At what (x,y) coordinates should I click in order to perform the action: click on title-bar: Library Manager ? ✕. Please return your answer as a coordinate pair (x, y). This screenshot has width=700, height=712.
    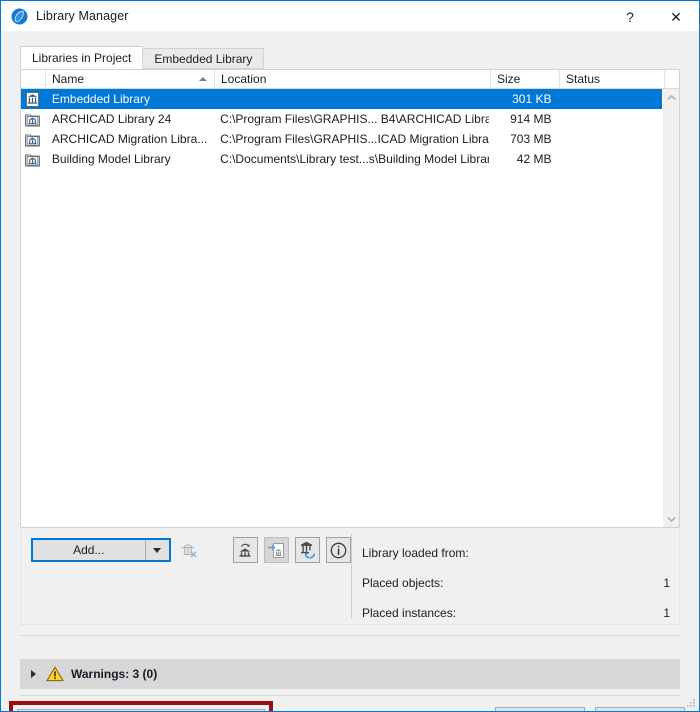
    Looking at the image, I should click on (350, 15).